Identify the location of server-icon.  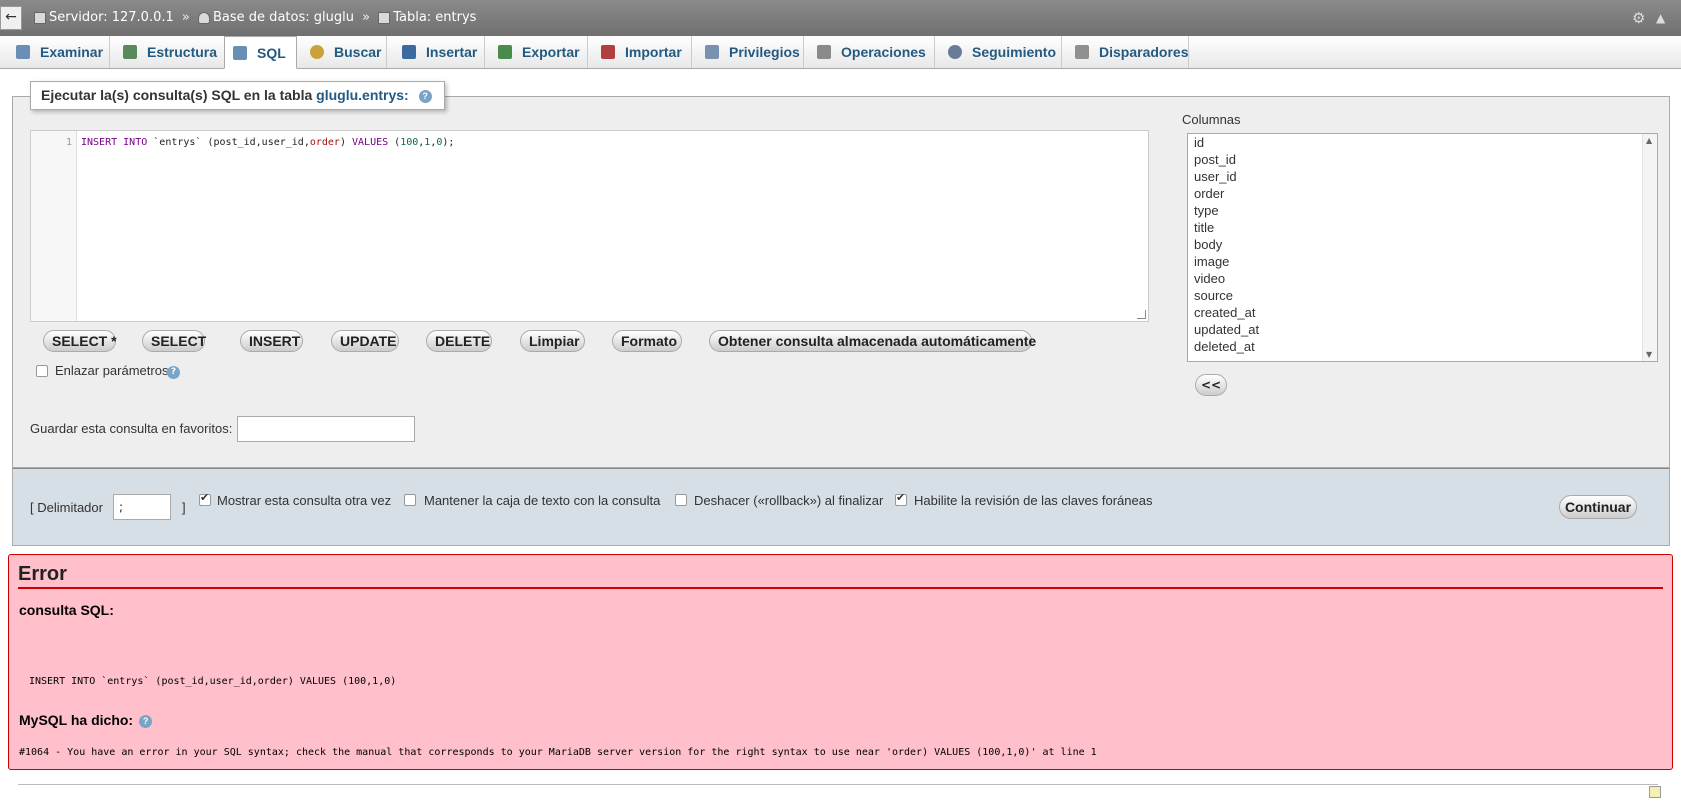
(40, 17).